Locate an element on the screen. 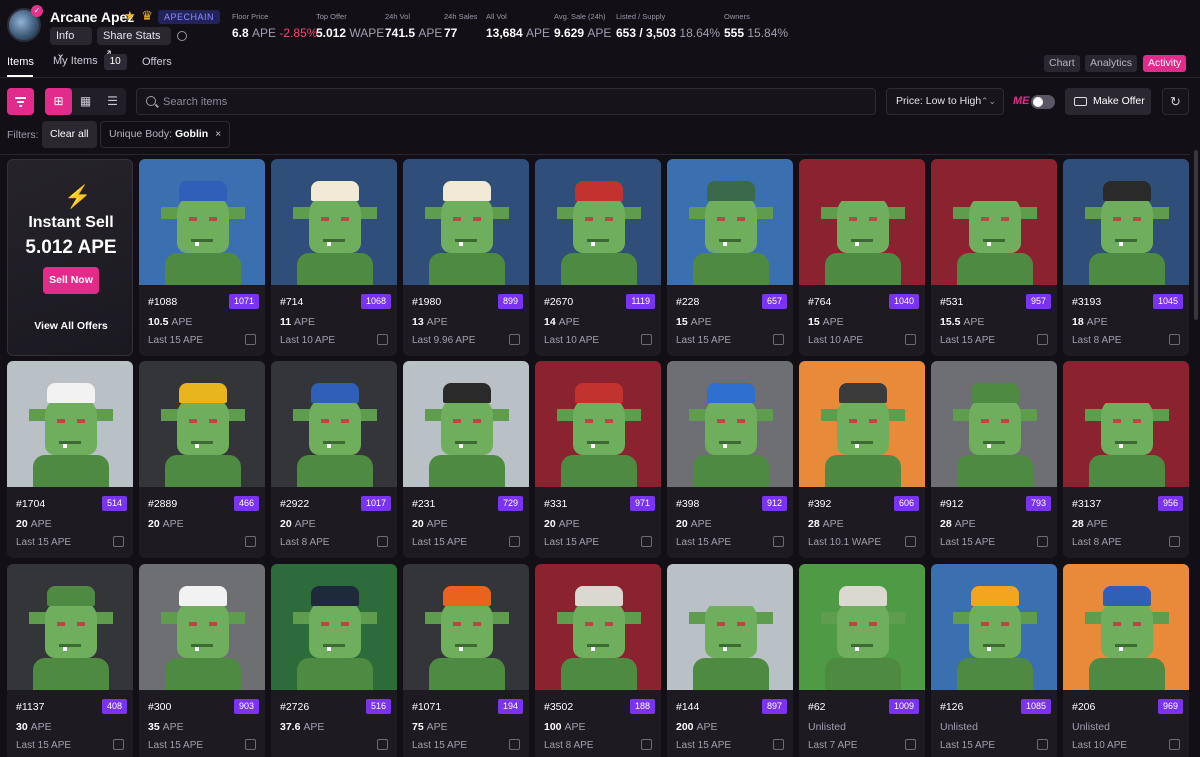  refresh-button: ↻ is located at coordinates (1175, 101).